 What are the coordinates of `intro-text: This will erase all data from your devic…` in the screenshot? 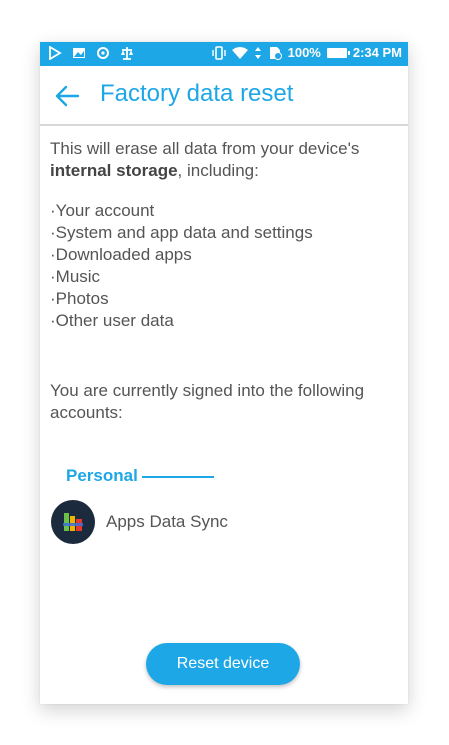 It's located at (225, 160).